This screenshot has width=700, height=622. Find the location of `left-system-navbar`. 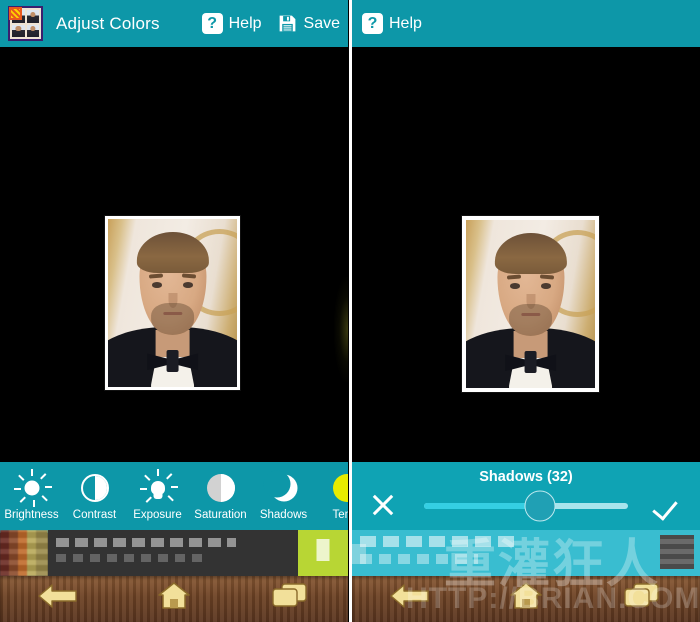

left-system-navbar is located at coordinates (174, 599).